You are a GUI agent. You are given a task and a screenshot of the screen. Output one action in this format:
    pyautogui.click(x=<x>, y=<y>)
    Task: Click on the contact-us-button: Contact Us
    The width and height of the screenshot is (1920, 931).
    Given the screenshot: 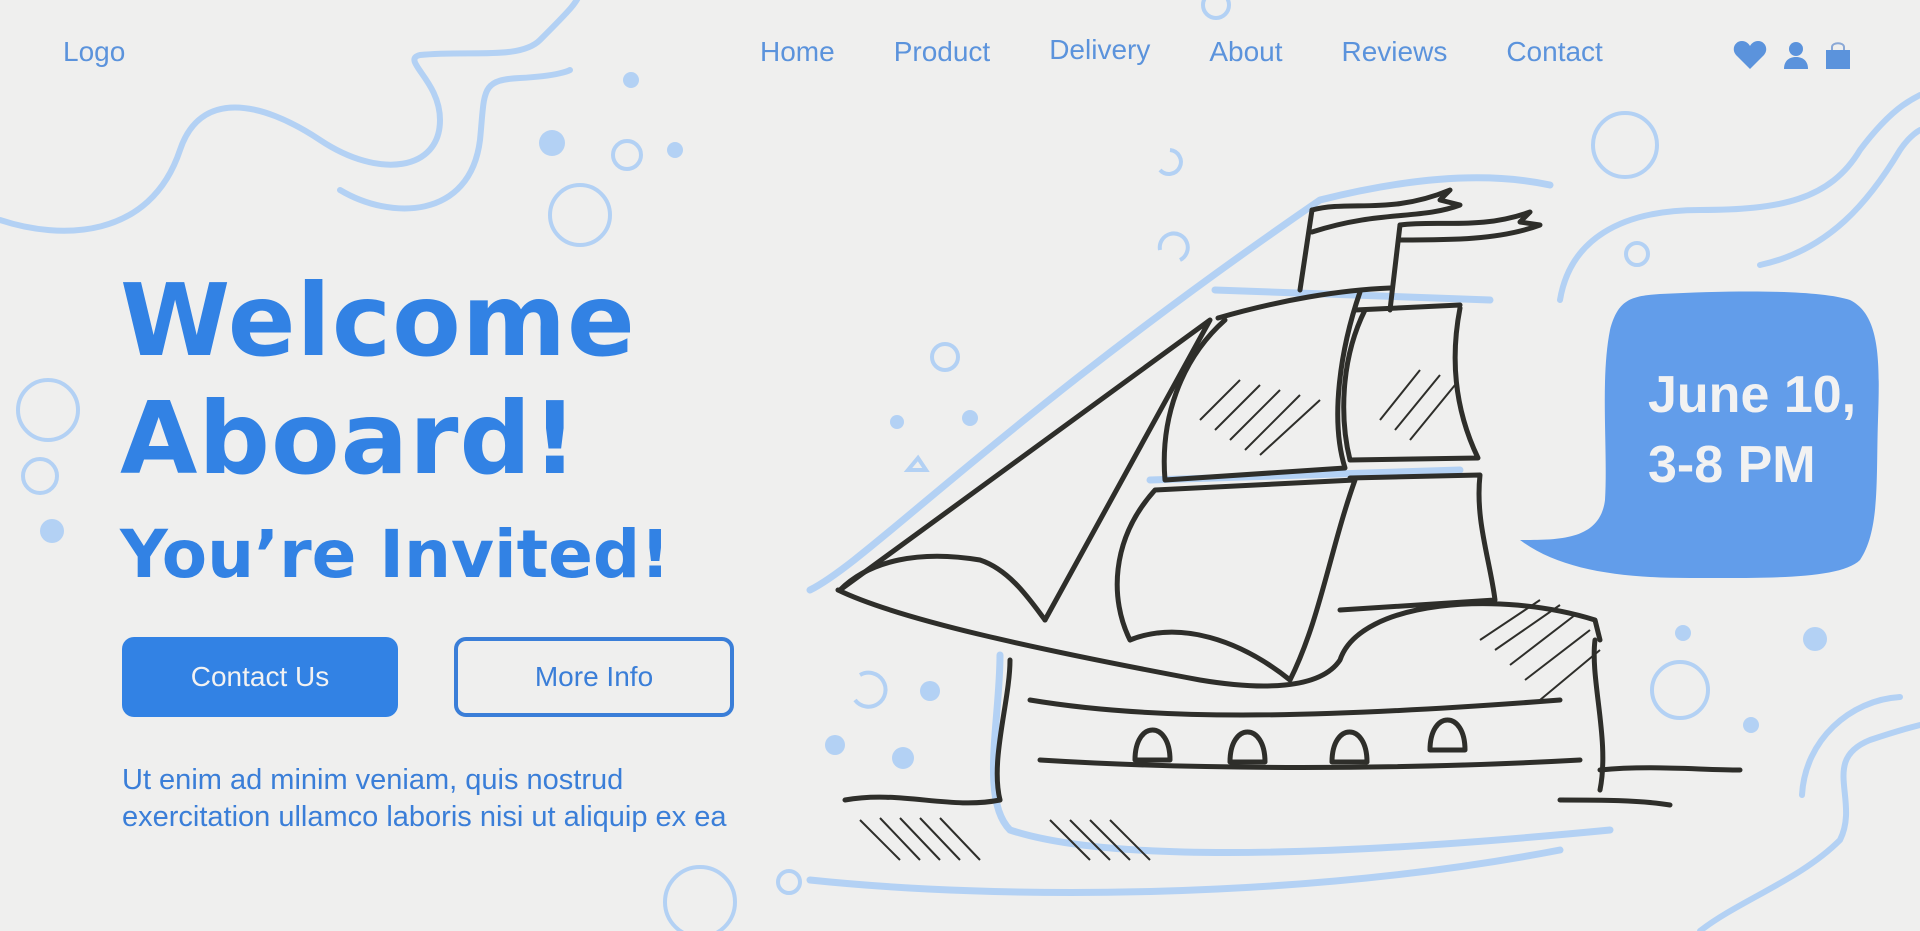 What is the action you would take?
    pyautogui.click(x=260, y=677)
    